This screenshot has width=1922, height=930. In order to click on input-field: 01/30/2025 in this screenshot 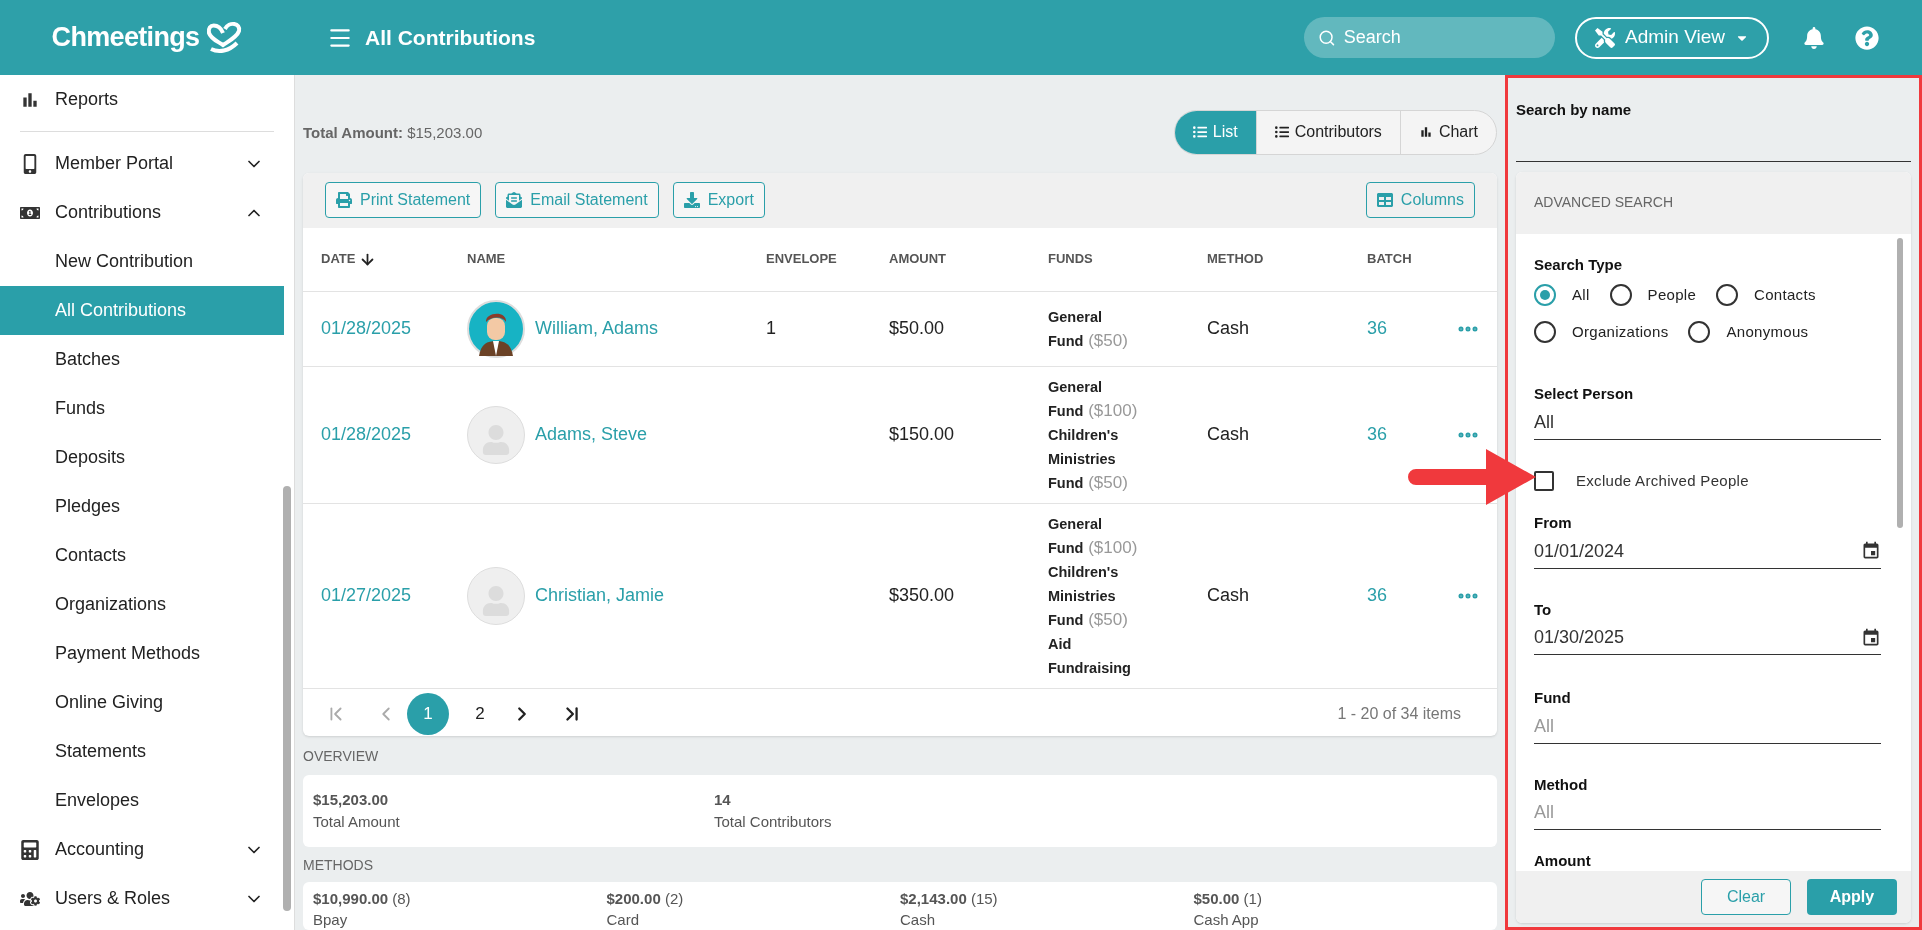, I will do `click(1697, 637)`.